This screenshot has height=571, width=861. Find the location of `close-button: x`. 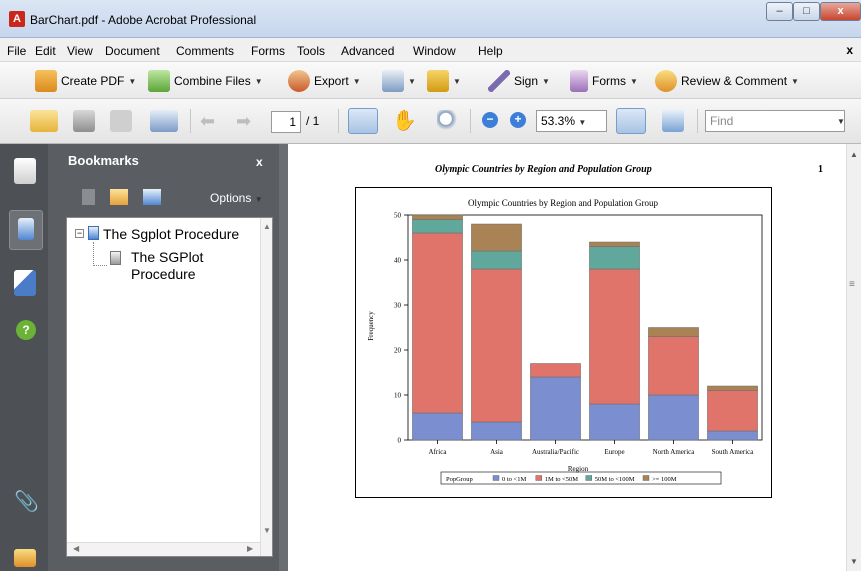

close-button: x is located at coordinates (840, 11).